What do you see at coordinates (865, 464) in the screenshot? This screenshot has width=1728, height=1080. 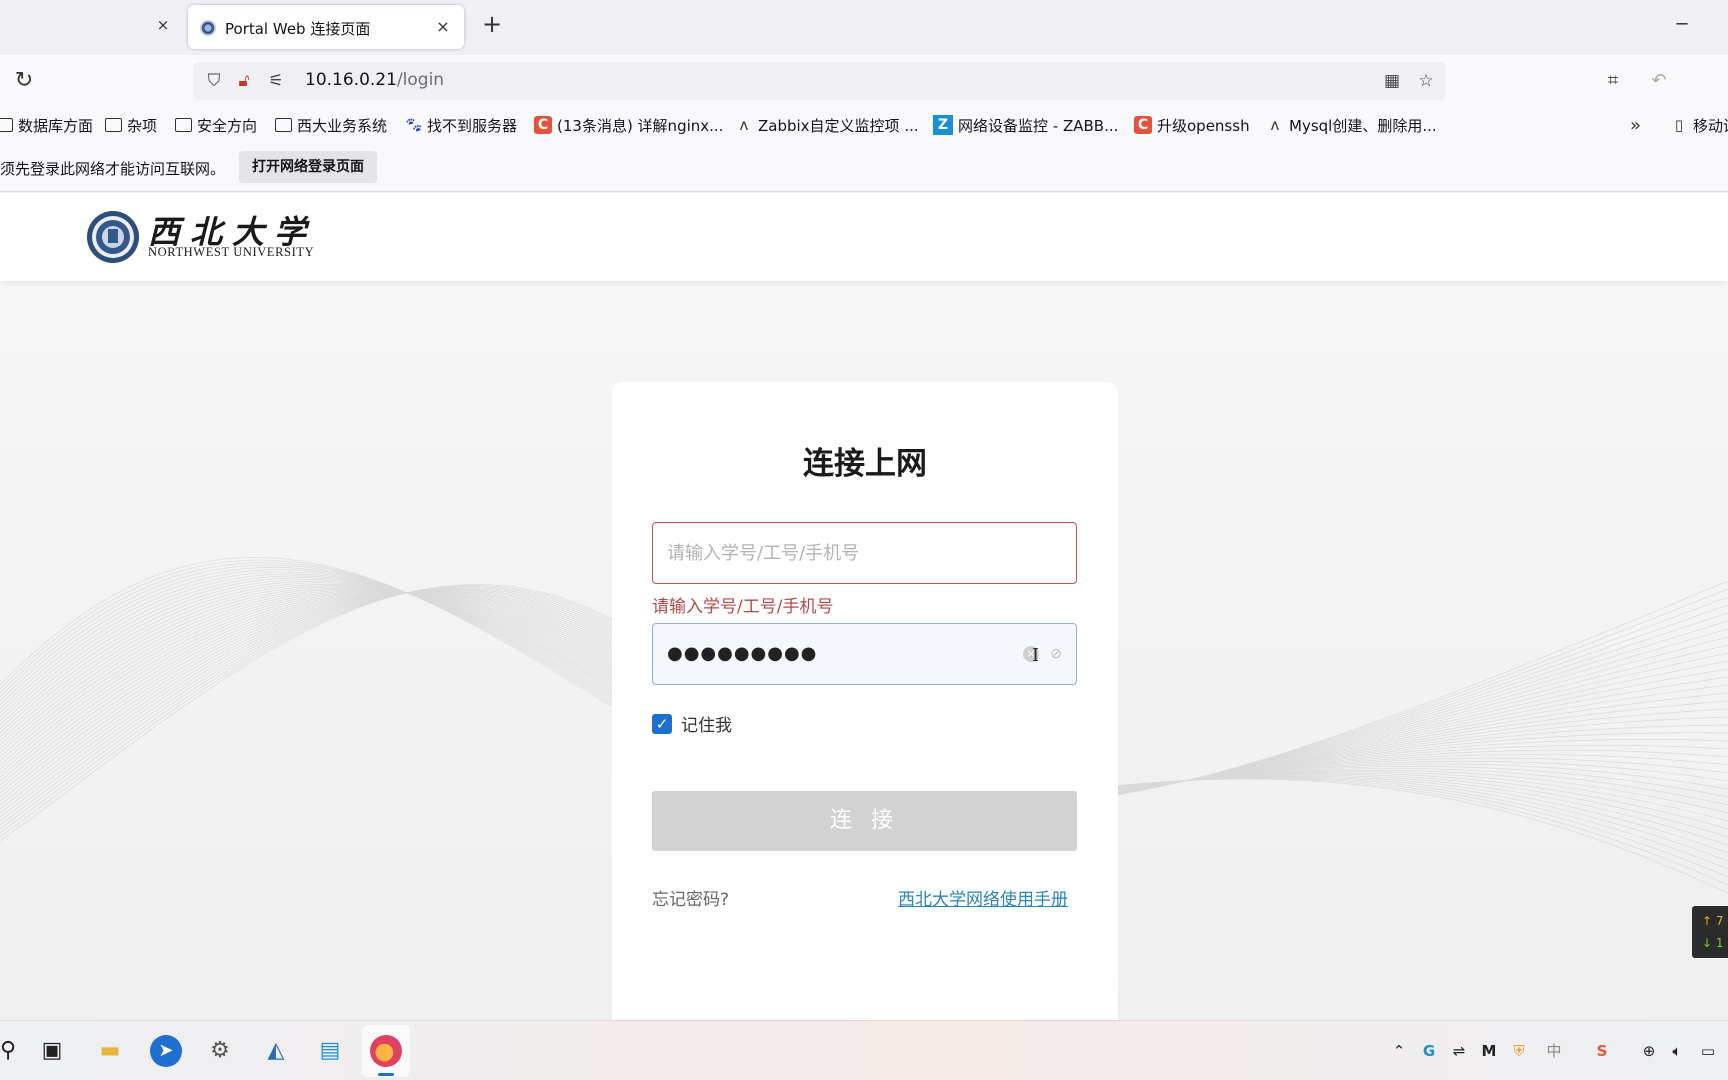 I see `login-title: 连接上网` at bounding box center [865, 464].